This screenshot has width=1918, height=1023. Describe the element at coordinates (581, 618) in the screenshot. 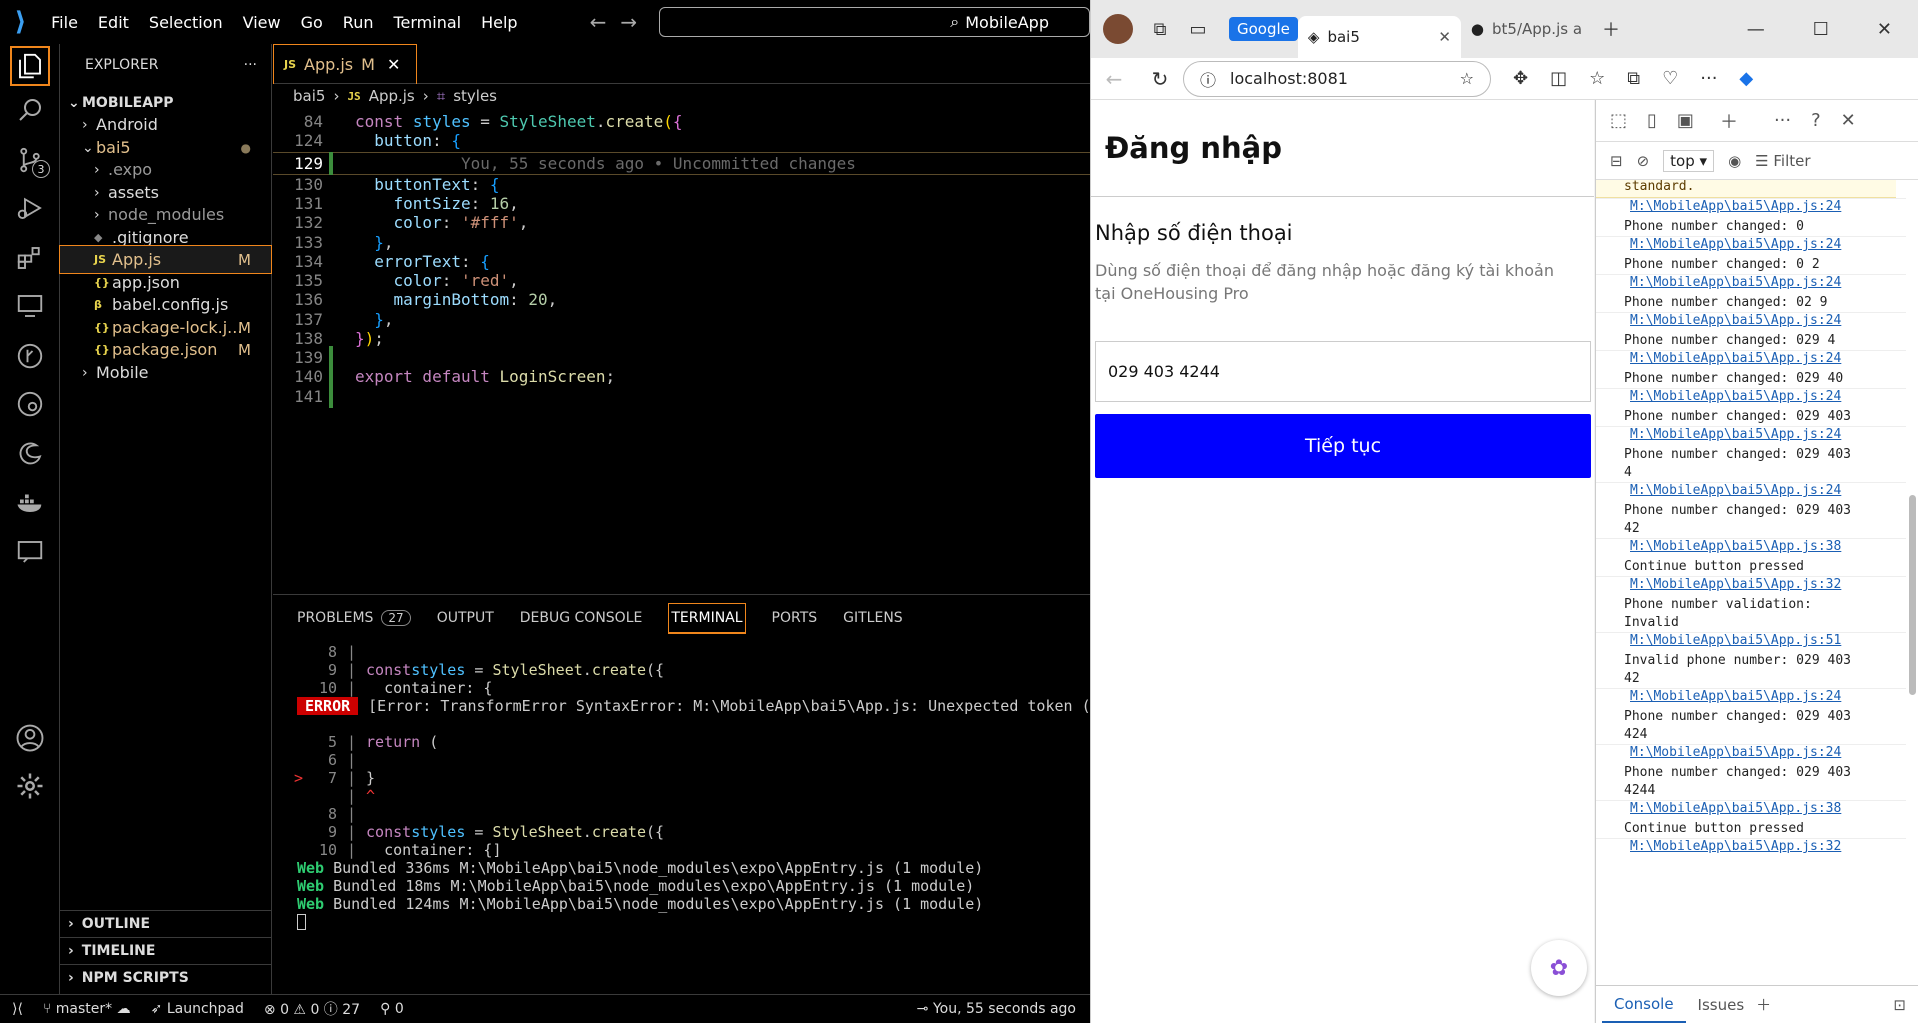

I see `tab-debug-console: DEBUG CONSOLE` at that location.